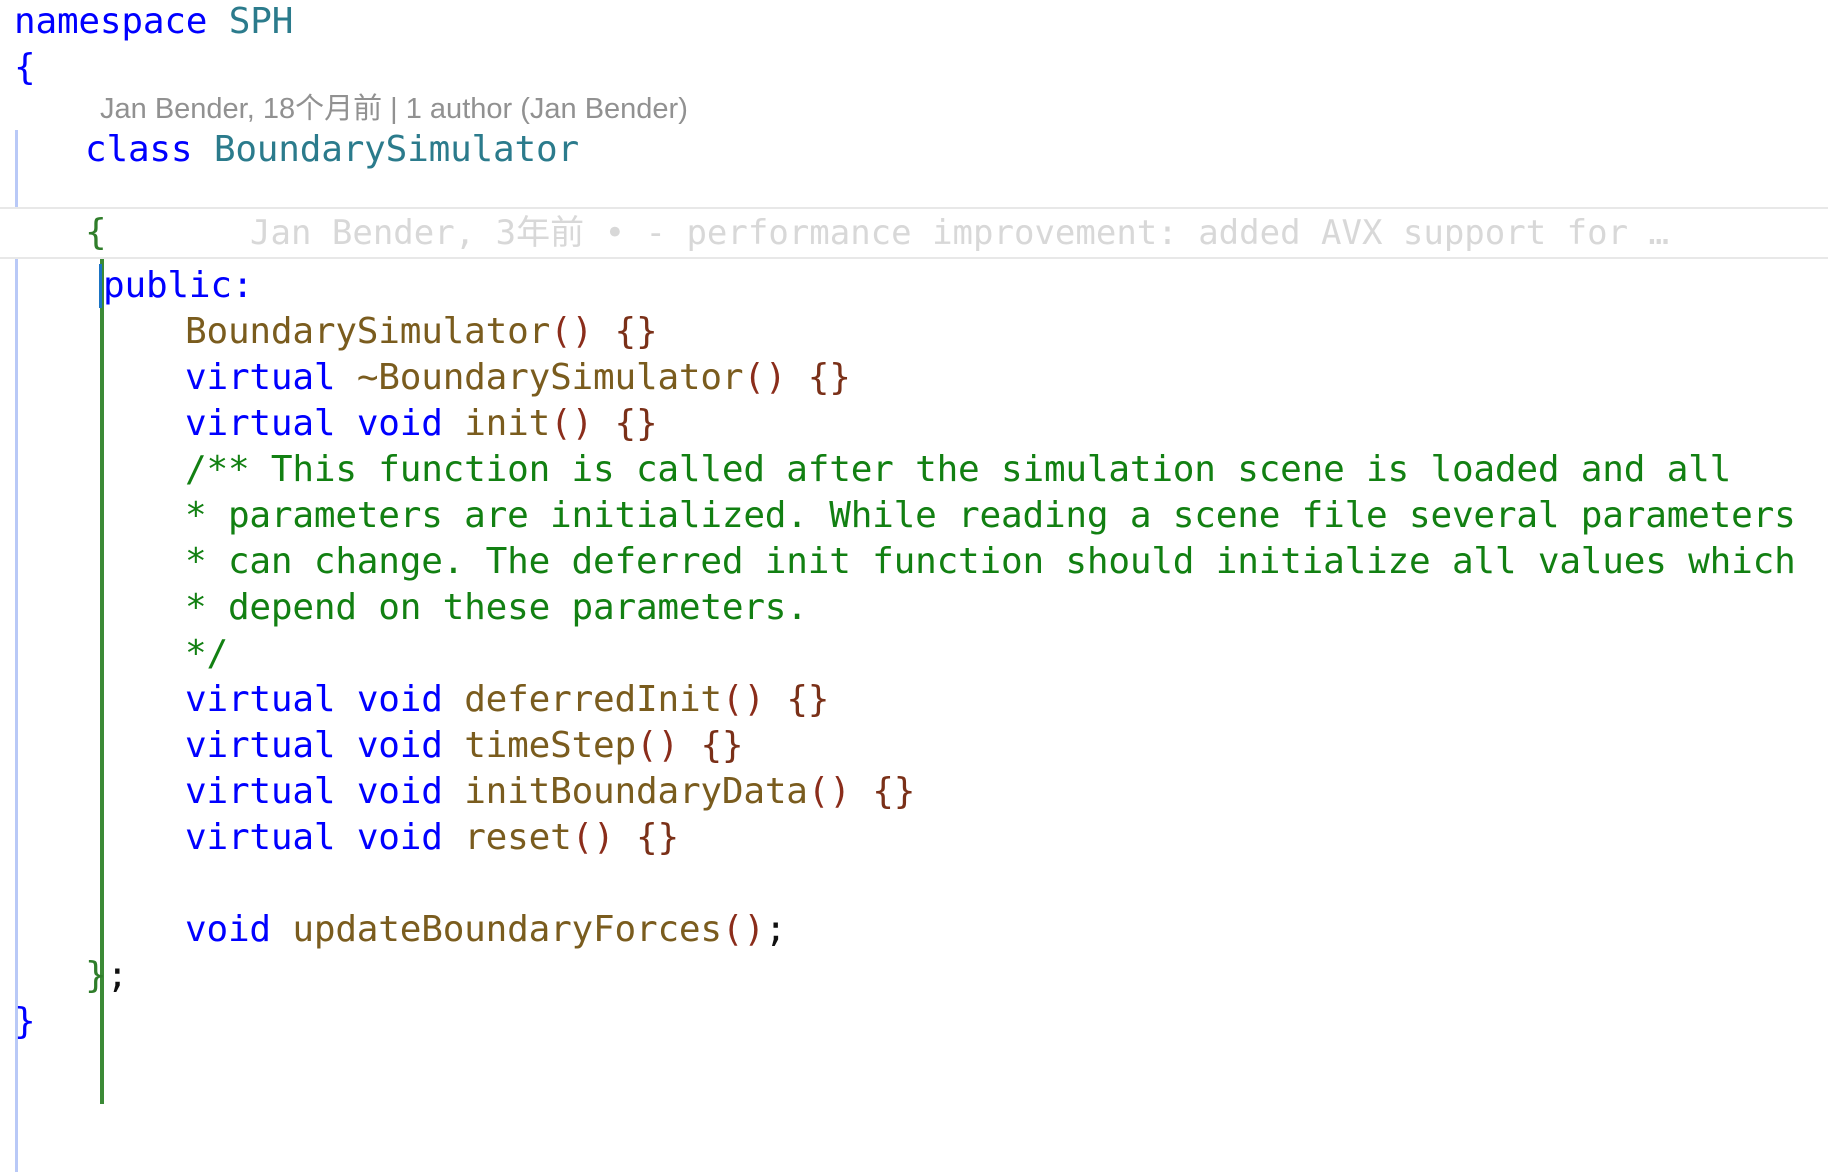  I want to click on code-line-14: virtual void deferredInit() {}, so click(914, 700).